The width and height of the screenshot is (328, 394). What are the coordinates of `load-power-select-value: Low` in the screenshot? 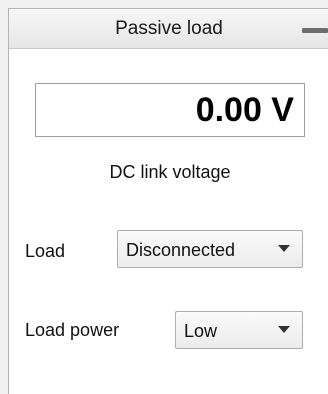 It's located at (201, 331).